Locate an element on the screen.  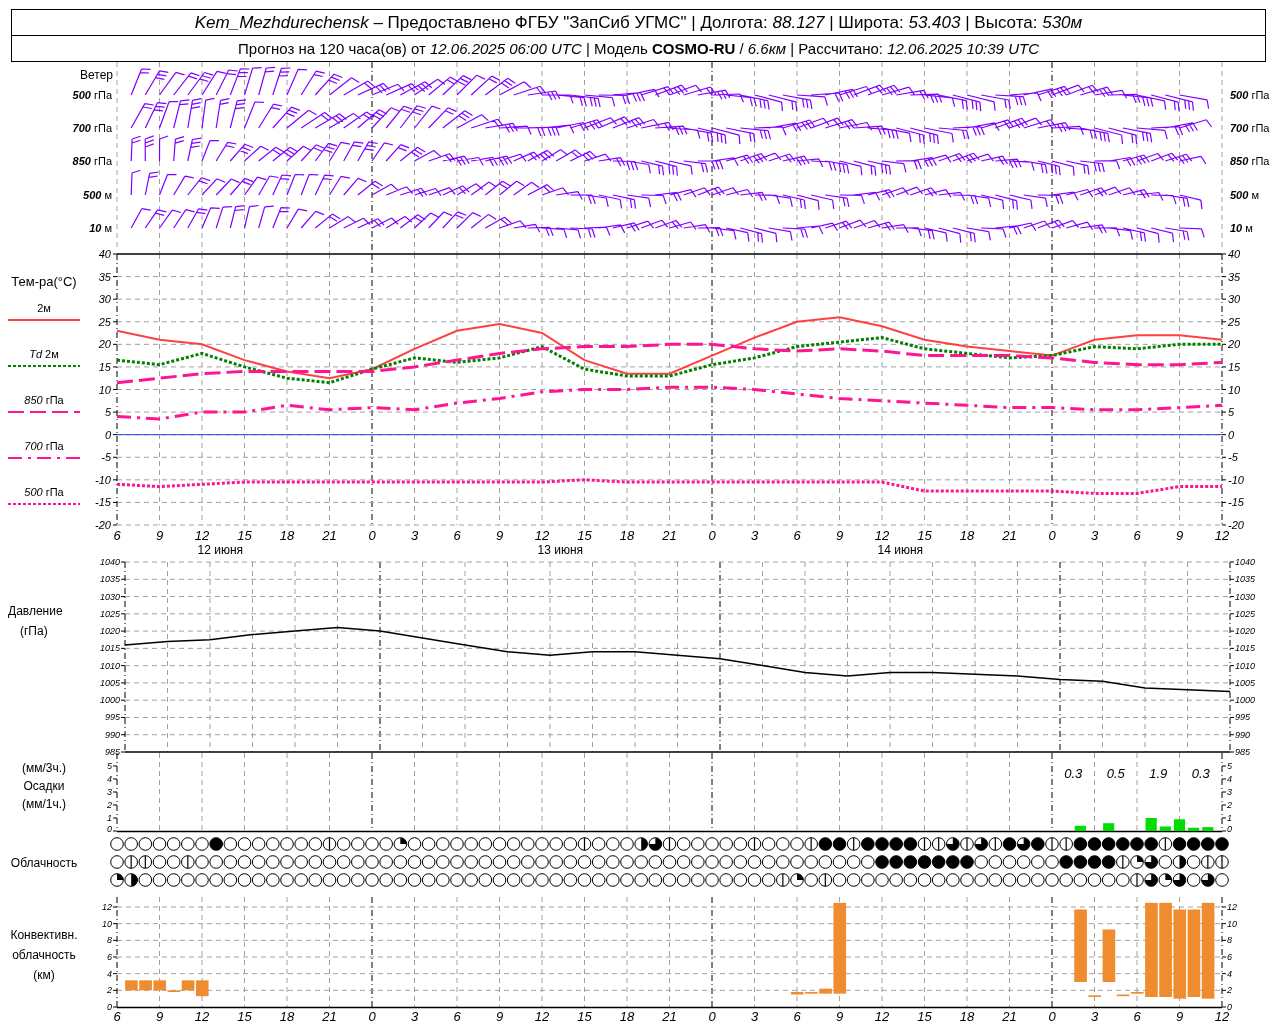
hour-label: 6 is located at coordinates (457, 1016).